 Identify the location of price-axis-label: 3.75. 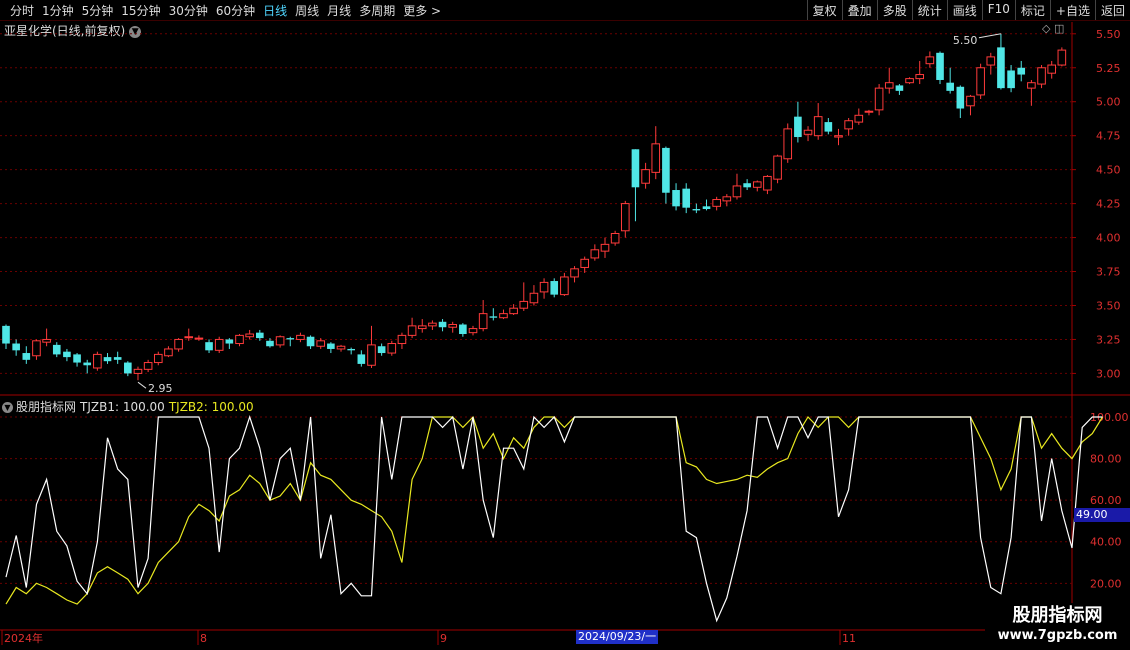
(1108, 272).